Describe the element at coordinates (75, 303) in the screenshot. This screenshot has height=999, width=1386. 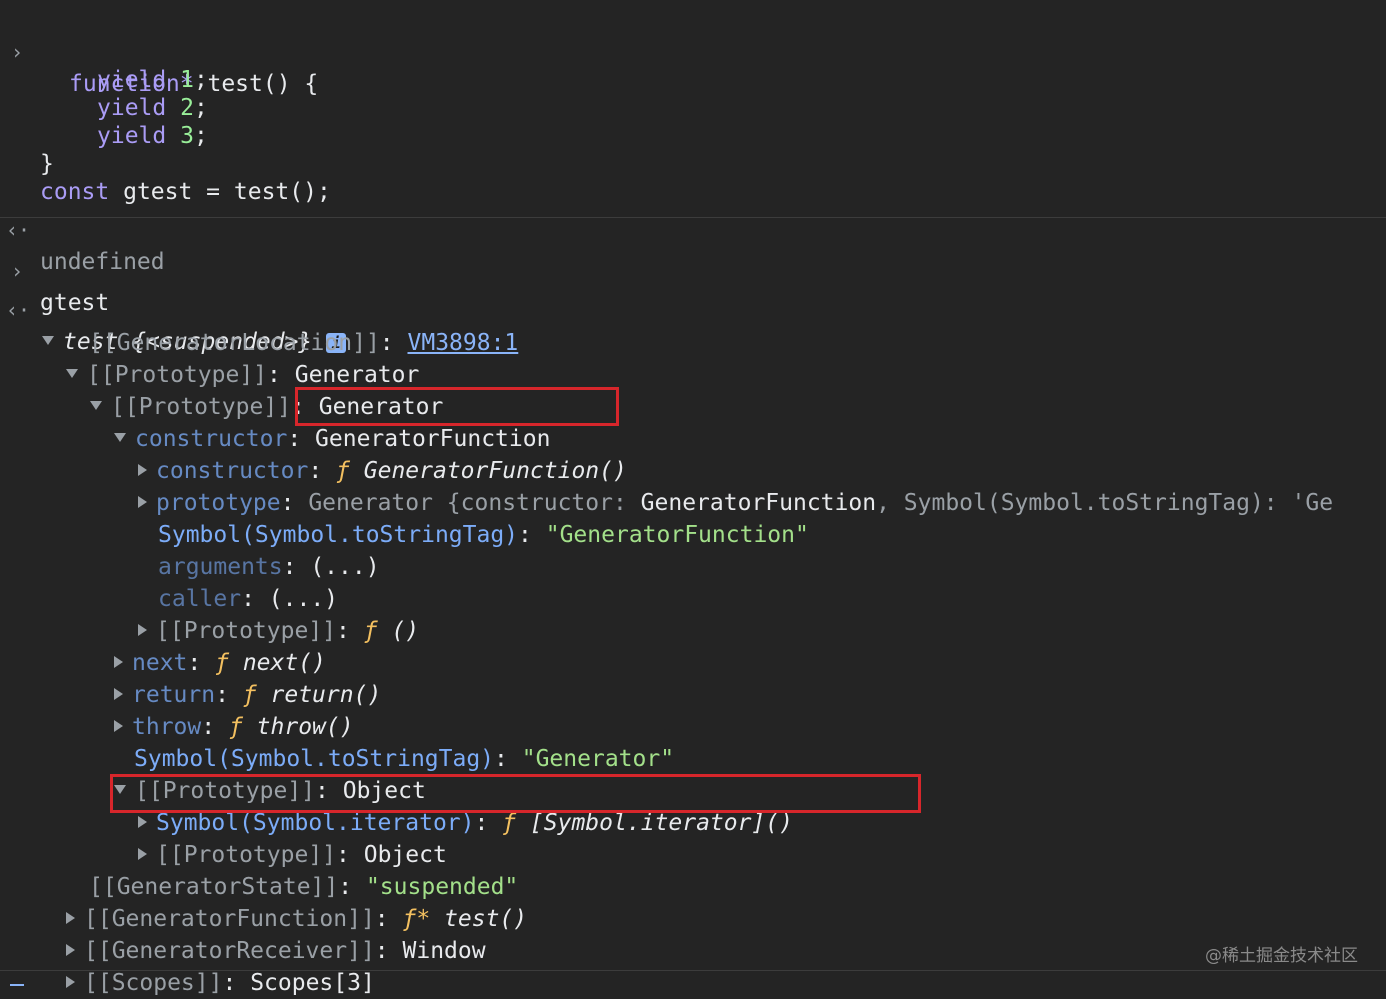
I see `code-text: gtest` at that location.